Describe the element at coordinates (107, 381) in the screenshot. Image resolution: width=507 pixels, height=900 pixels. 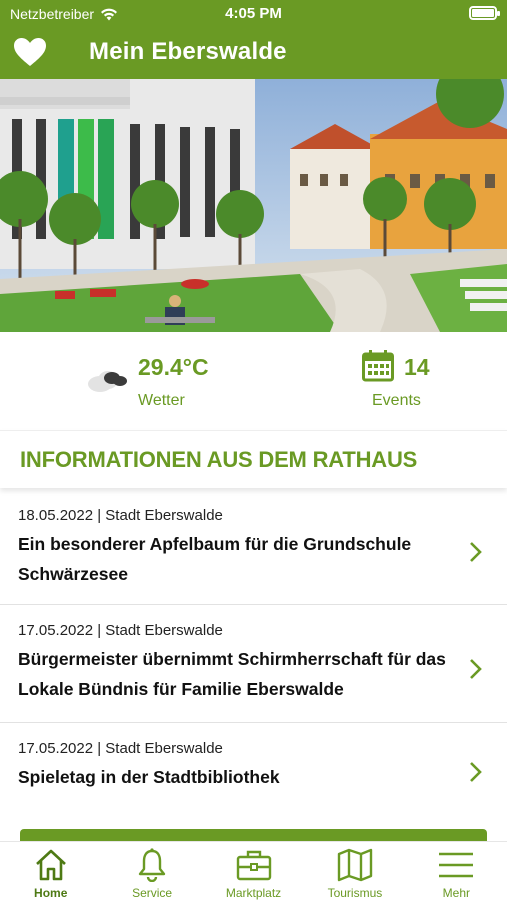
I see `cloud-icon` at that location.